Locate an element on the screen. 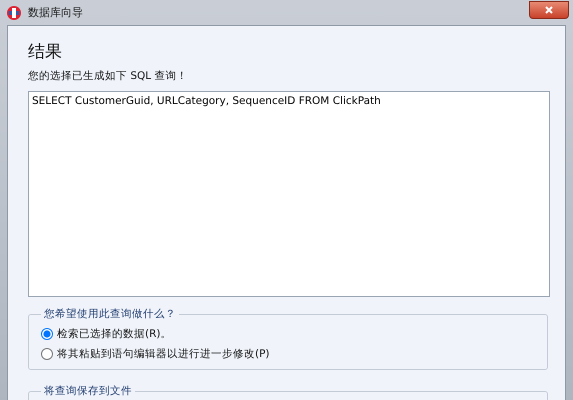  close-icon is located at coordinates (549, 9).